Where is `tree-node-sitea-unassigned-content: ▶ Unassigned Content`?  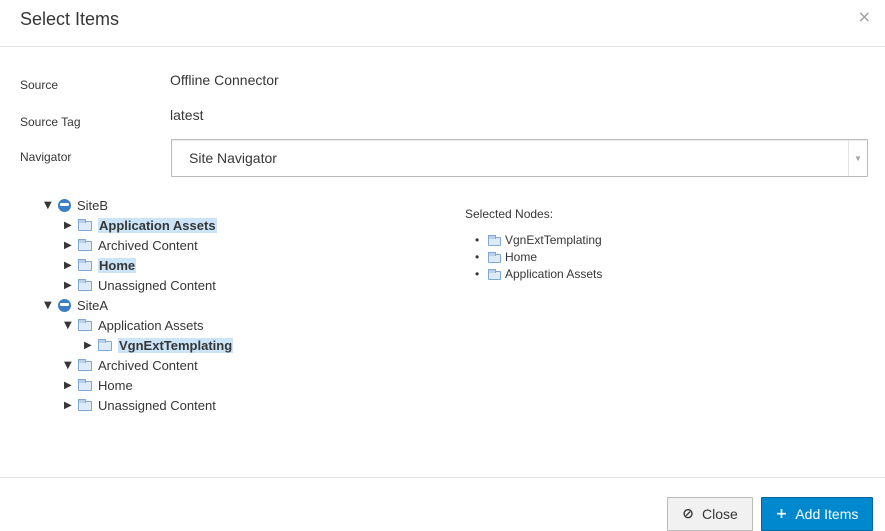
tree-node-sitea-unassigned-content: ▶ Unassigned Content is located at coordinates (140, 405).